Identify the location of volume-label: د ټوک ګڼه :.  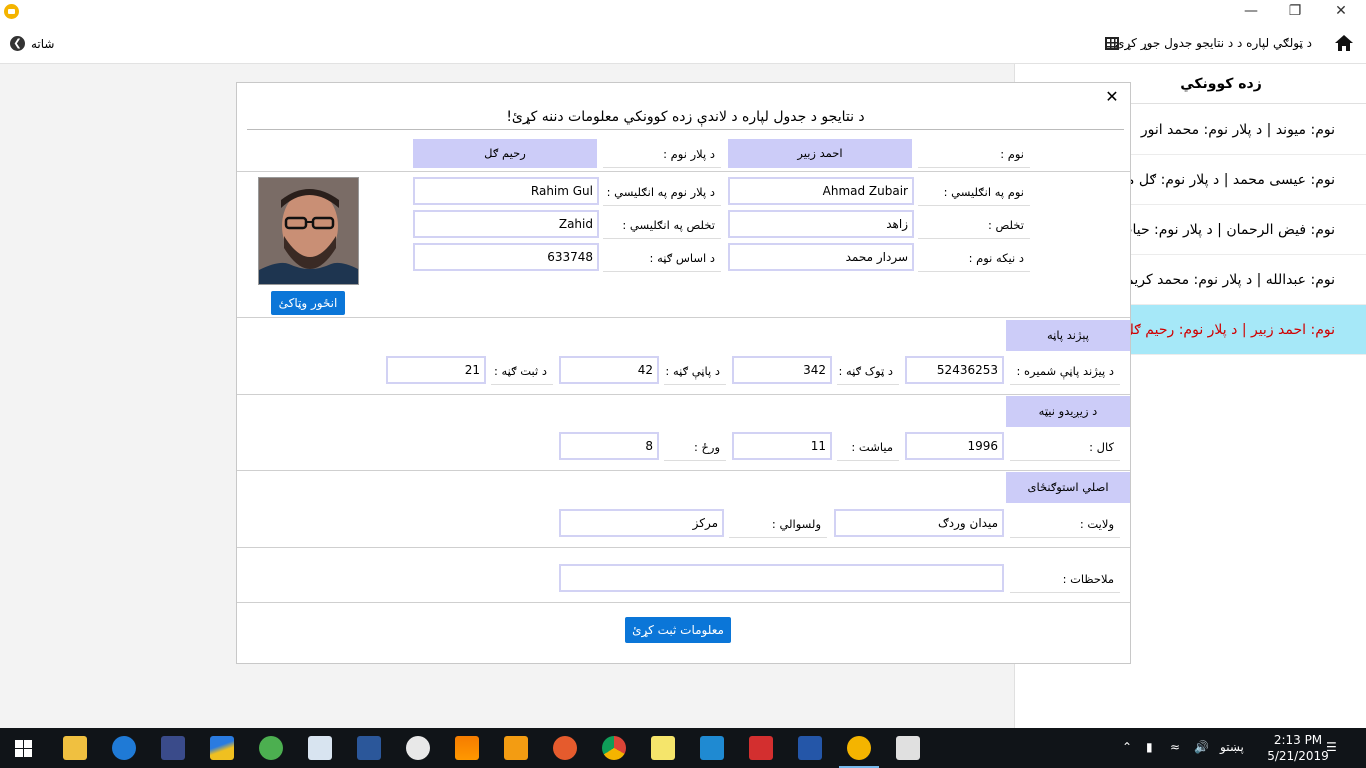
(868, 371).